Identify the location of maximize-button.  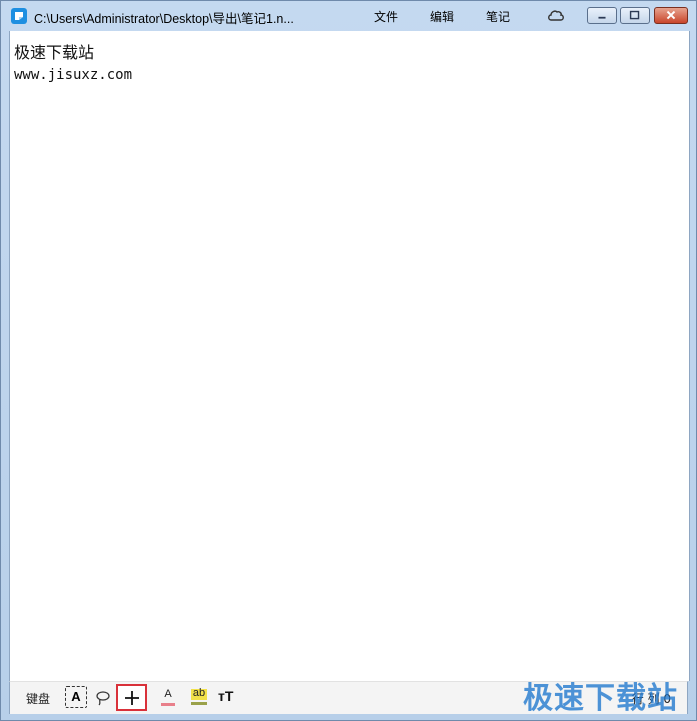
(635, 15).